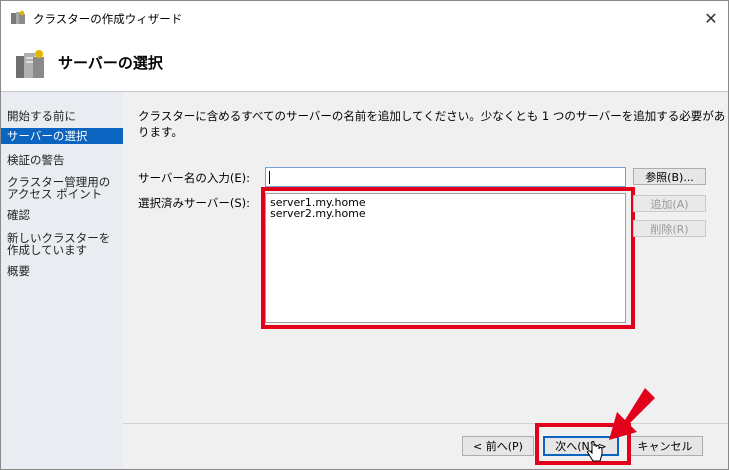 The image size is (729, 470). I want to click on cluster-app-icon, so click(18, 17).